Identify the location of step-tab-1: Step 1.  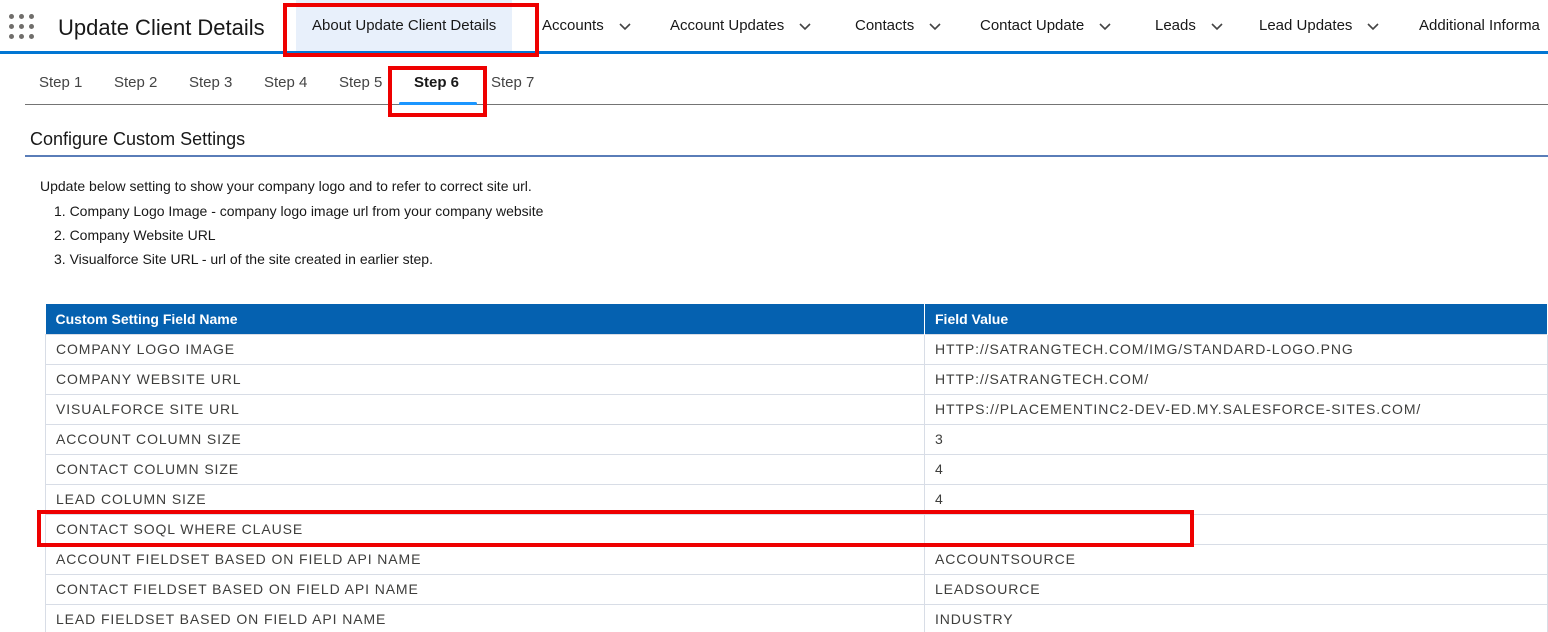
(60, 82).